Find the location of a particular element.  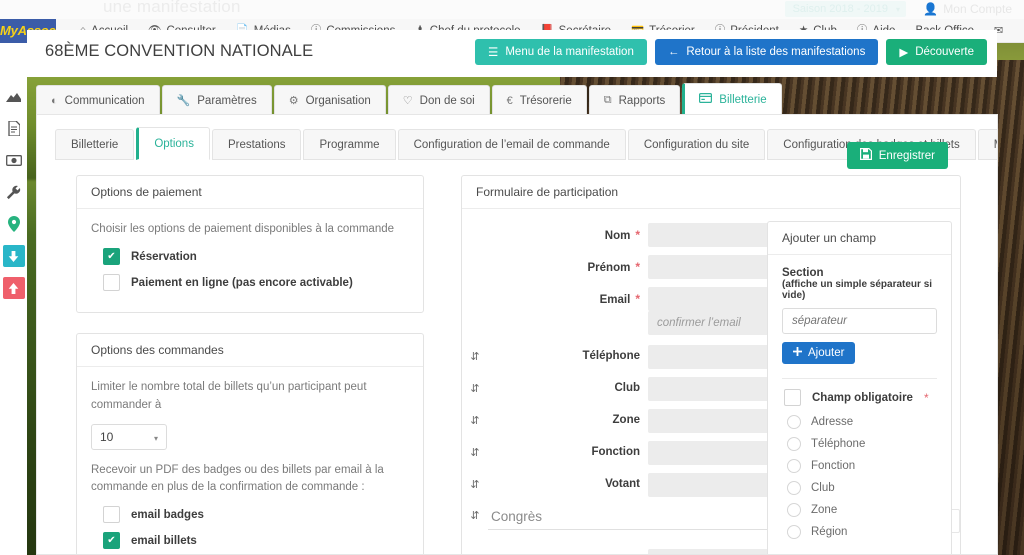

email-badges-checkbox is located at coordinates (111, 515).